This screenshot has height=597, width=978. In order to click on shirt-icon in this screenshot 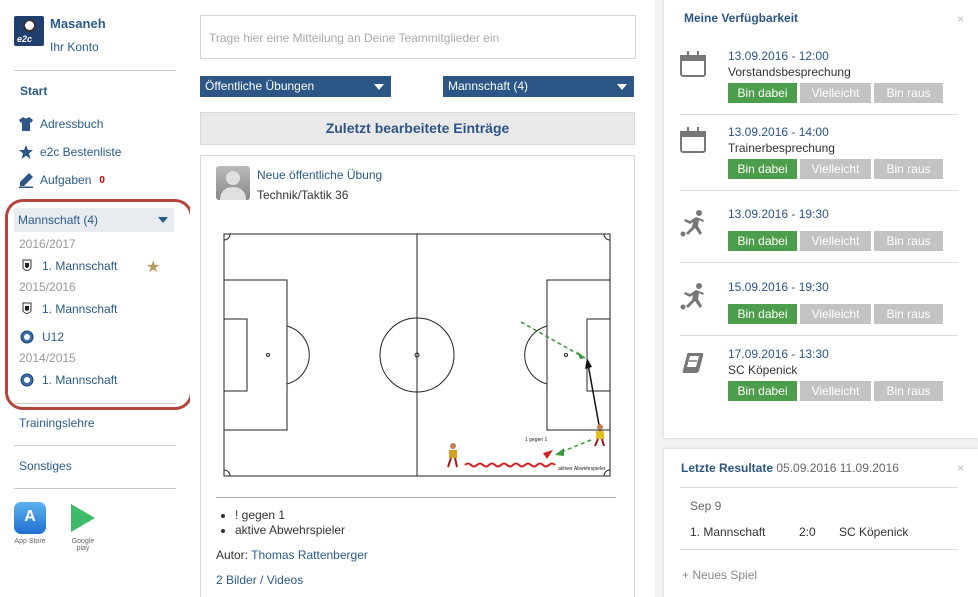, I will do `click(26, 124)`.